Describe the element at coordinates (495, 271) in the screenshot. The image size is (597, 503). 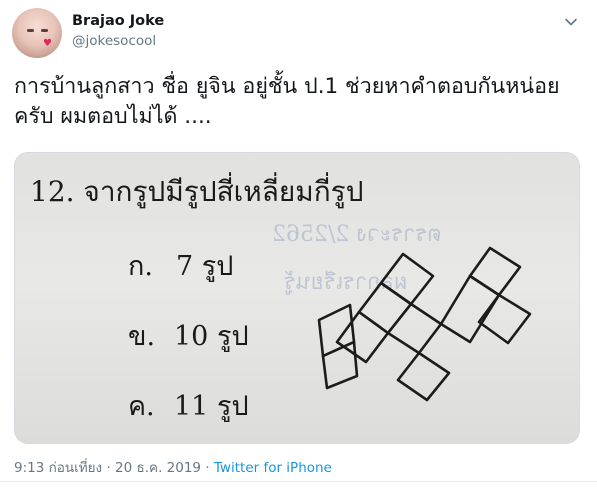
I see `figure-square-top-right` at that location.